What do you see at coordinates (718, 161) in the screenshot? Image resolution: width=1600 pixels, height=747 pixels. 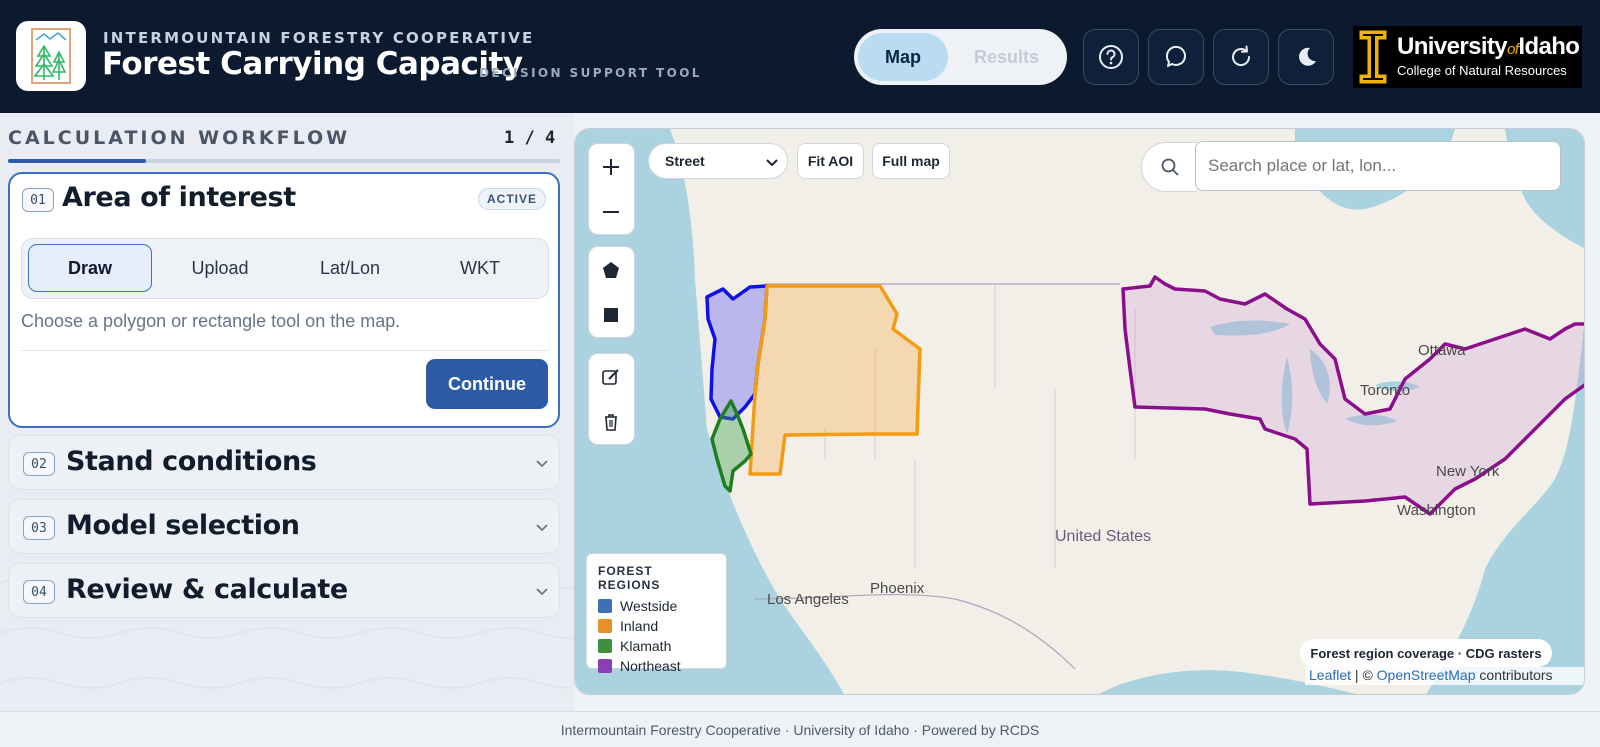 I see `basemap-select: Street` at bounding box center [718, 161].